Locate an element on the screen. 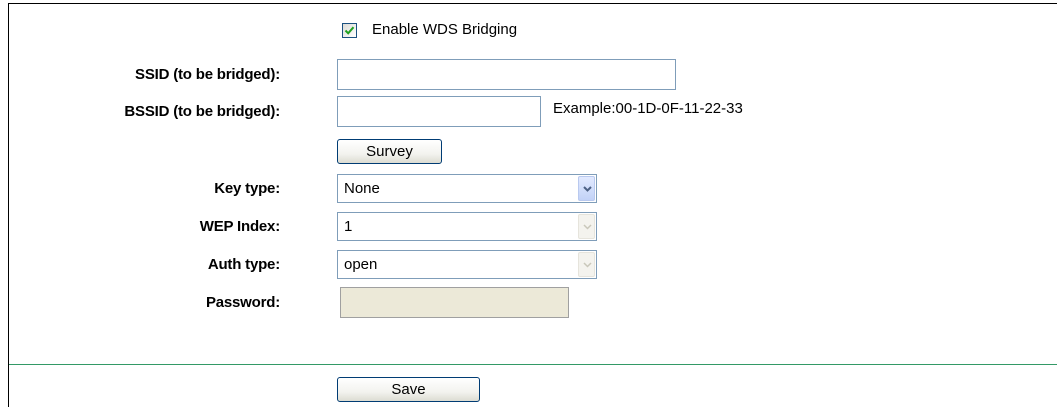 Image resolution: width=1057 pixels, height=407 pixels. bssid-input is located at coordinates (439, 111).